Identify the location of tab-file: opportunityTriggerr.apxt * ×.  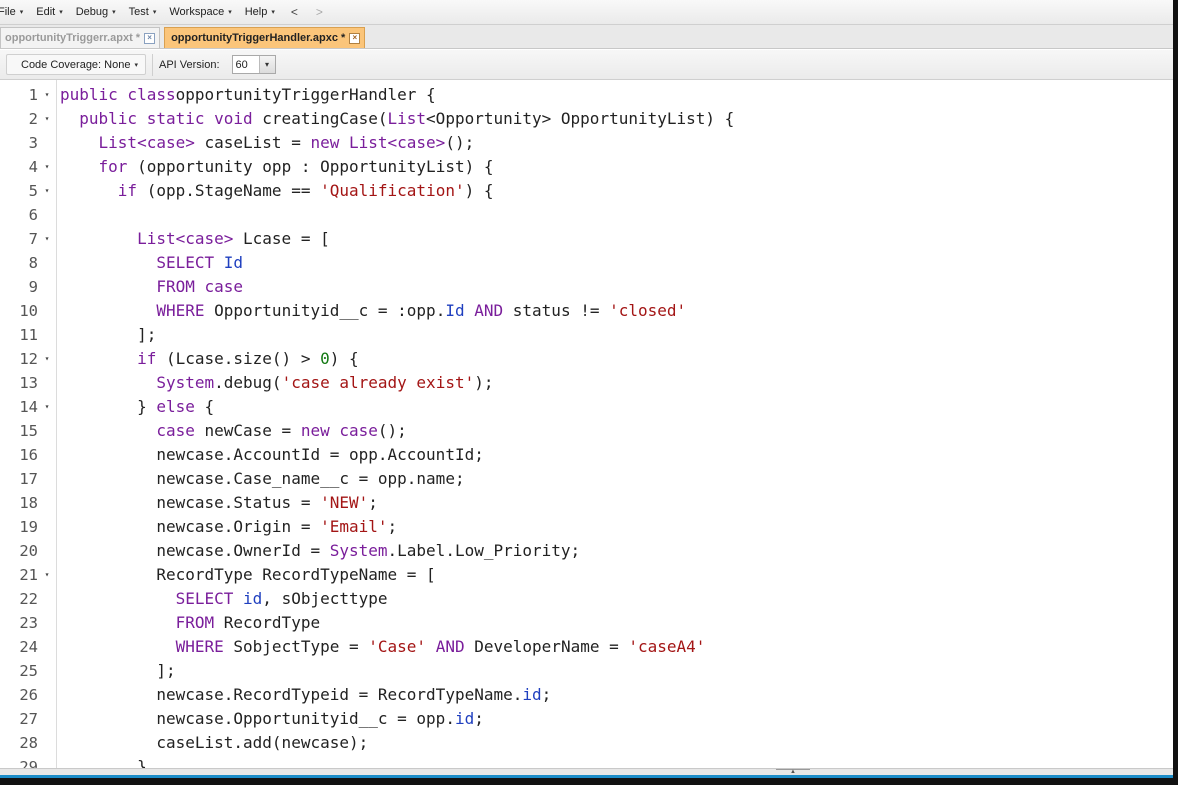
(80, 37).